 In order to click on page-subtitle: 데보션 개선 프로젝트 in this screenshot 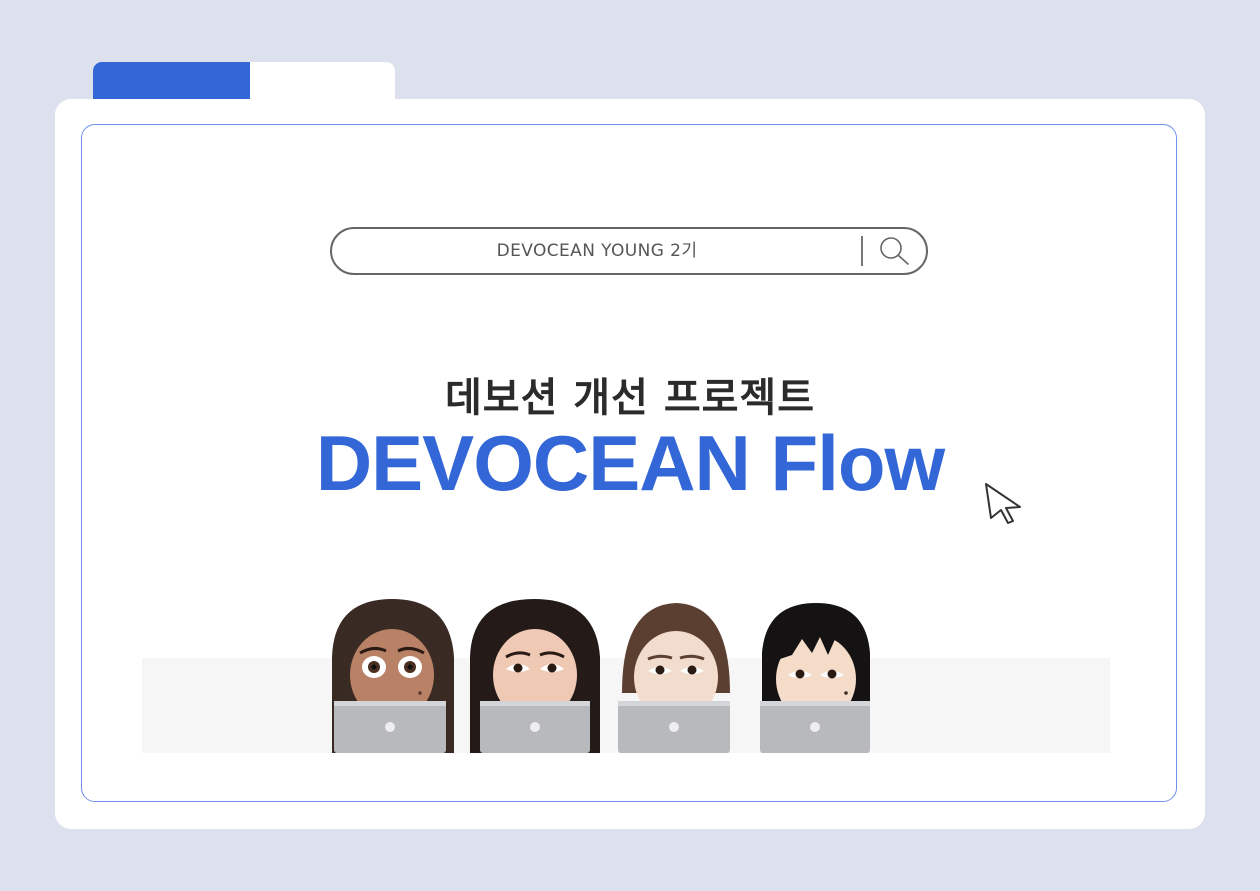, I will do `click(630, 398)`.